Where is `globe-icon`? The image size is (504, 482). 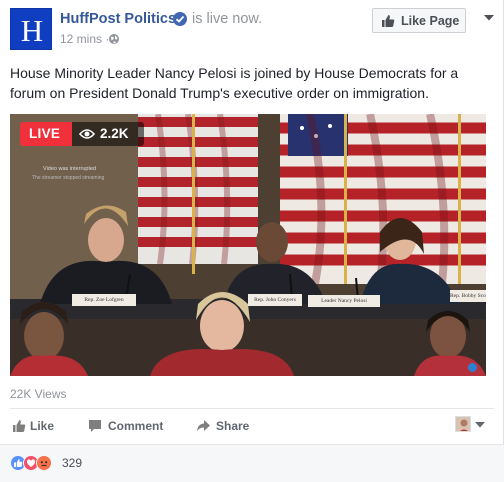
globe-icon is located at coordinates (114, 39).